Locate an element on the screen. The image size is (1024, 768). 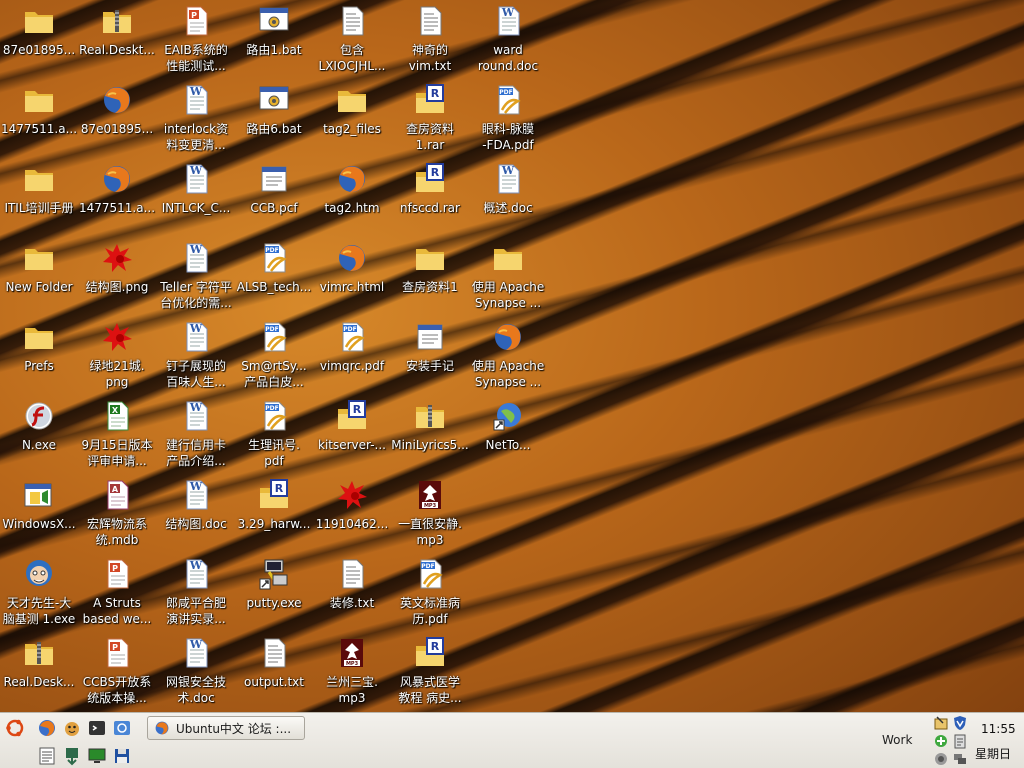
desktop-icon: 路由1.bat is located at coordinates (274, 41).